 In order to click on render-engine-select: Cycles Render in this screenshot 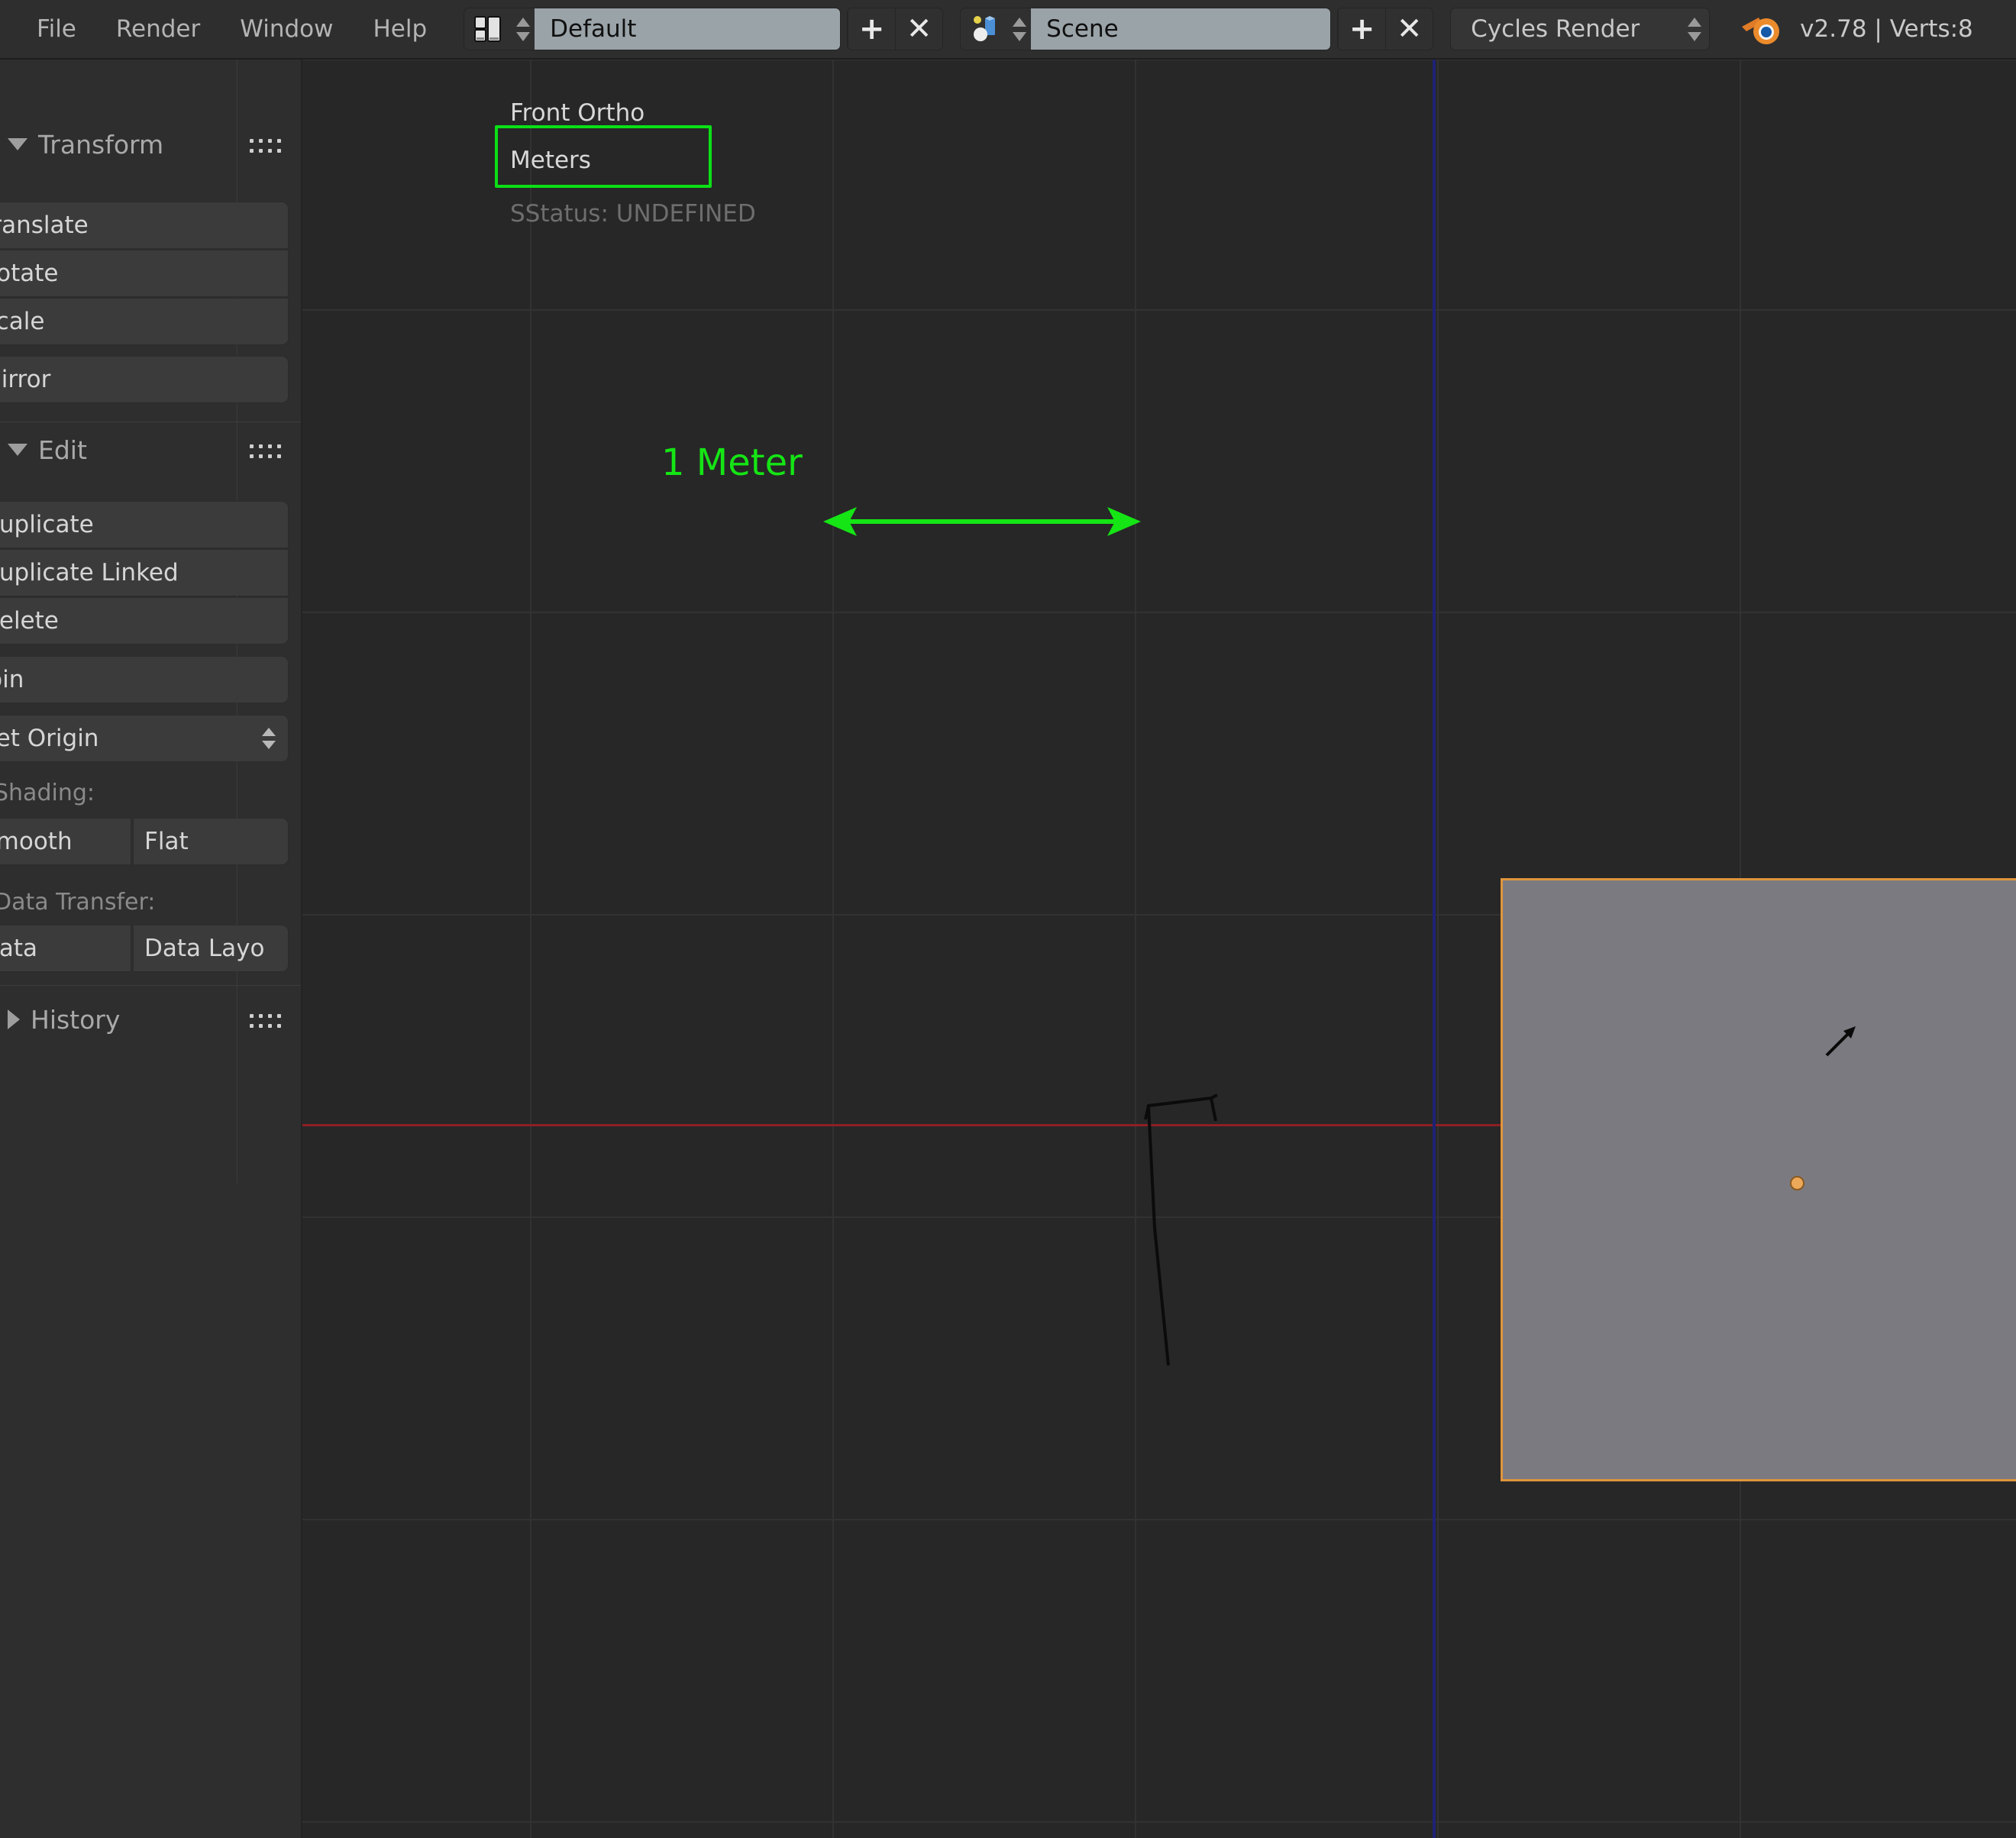, I will do `click(1581, 29)`.